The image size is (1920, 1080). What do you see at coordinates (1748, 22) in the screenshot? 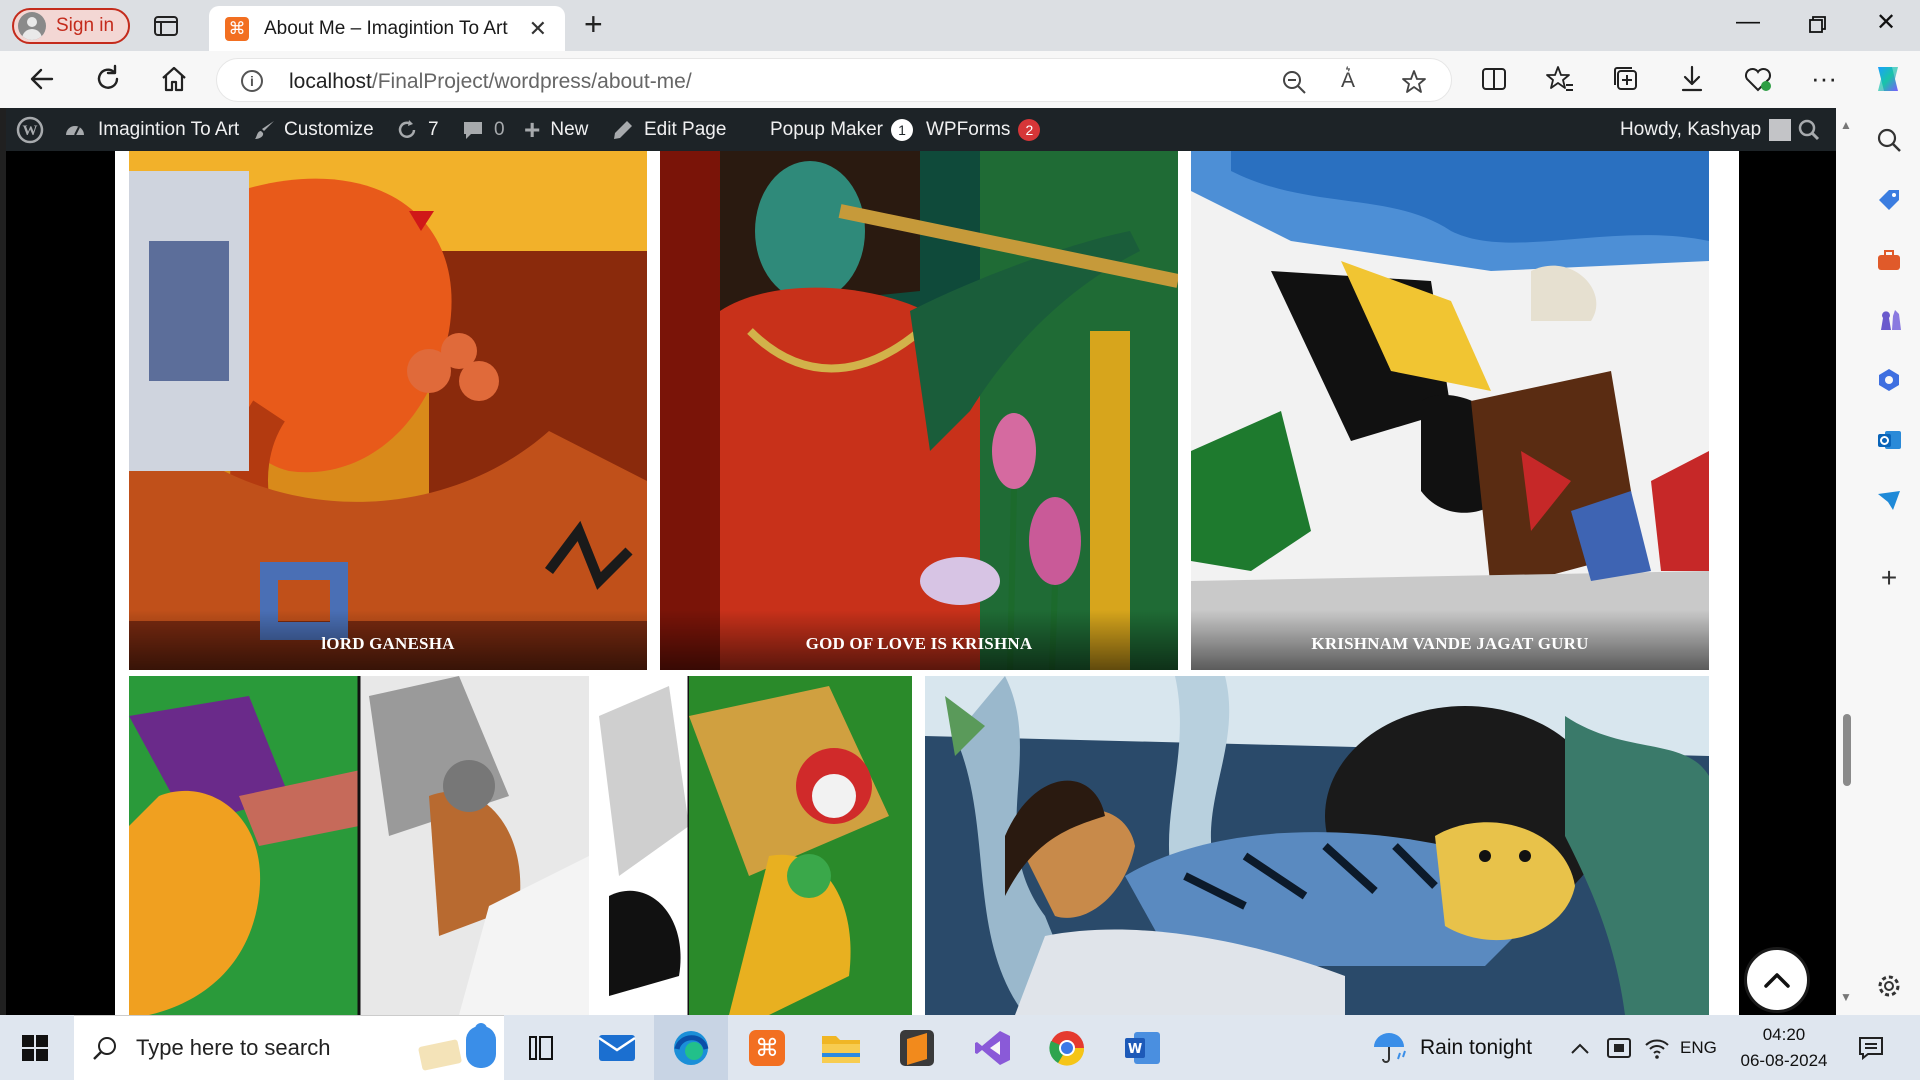
I see `minimize-icon: —` at bounding box center [1748, 22].